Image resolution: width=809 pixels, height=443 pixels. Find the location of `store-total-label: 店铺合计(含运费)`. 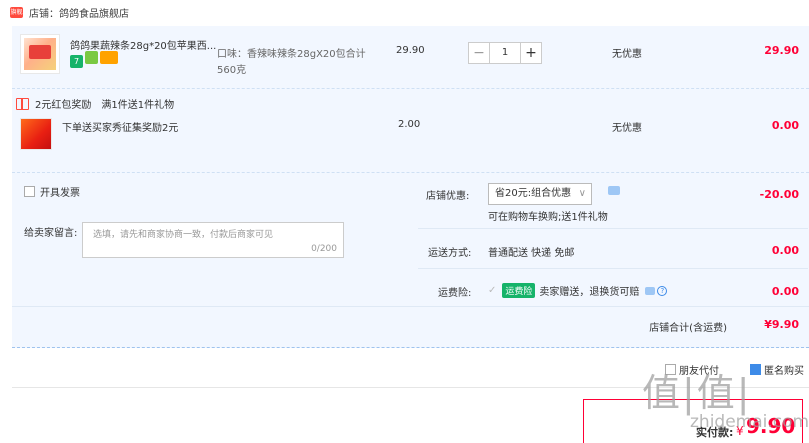

store-total-label: 店铺合计(含运费) is located at coordinates (688, 328).